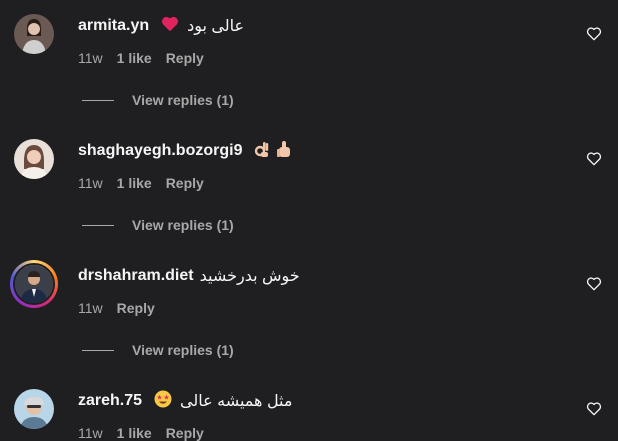 This screenshot has width=618, height=441. I want to click on avatar-shaghayegh-image, so click(34, 159).